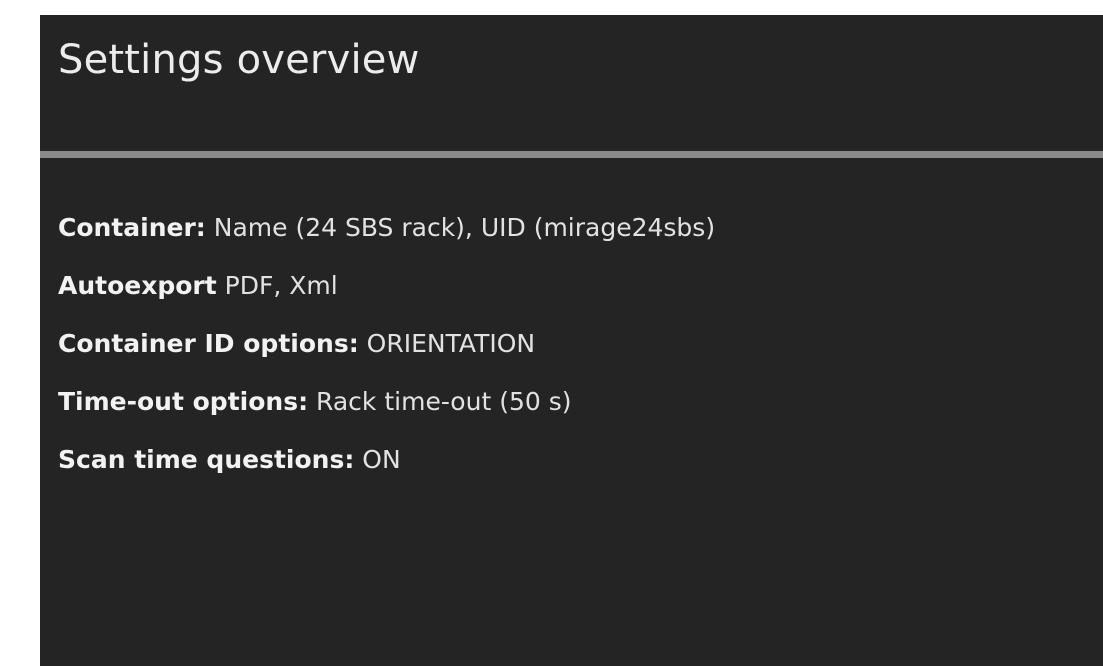 The height and width of the screenshot is (666, 1103). I want to click on setting-value: ORIENTATION, so click(451, 343).